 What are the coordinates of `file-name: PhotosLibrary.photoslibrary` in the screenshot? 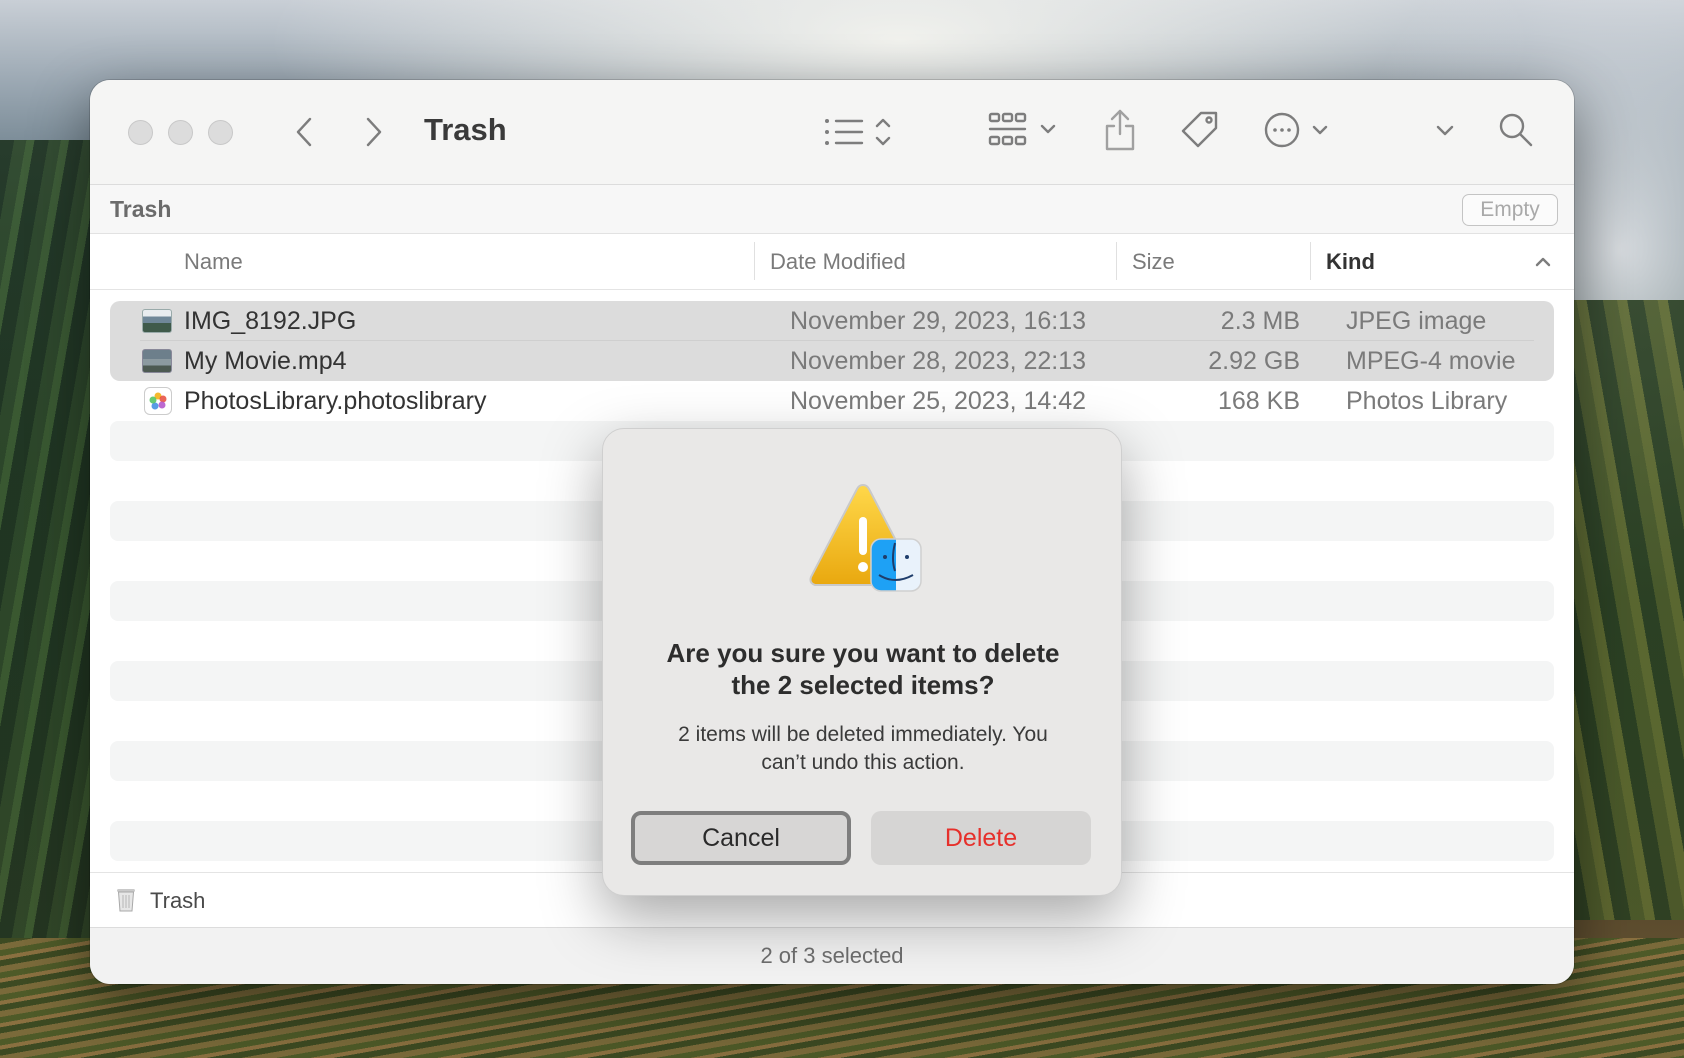 It's located at (335, 401).